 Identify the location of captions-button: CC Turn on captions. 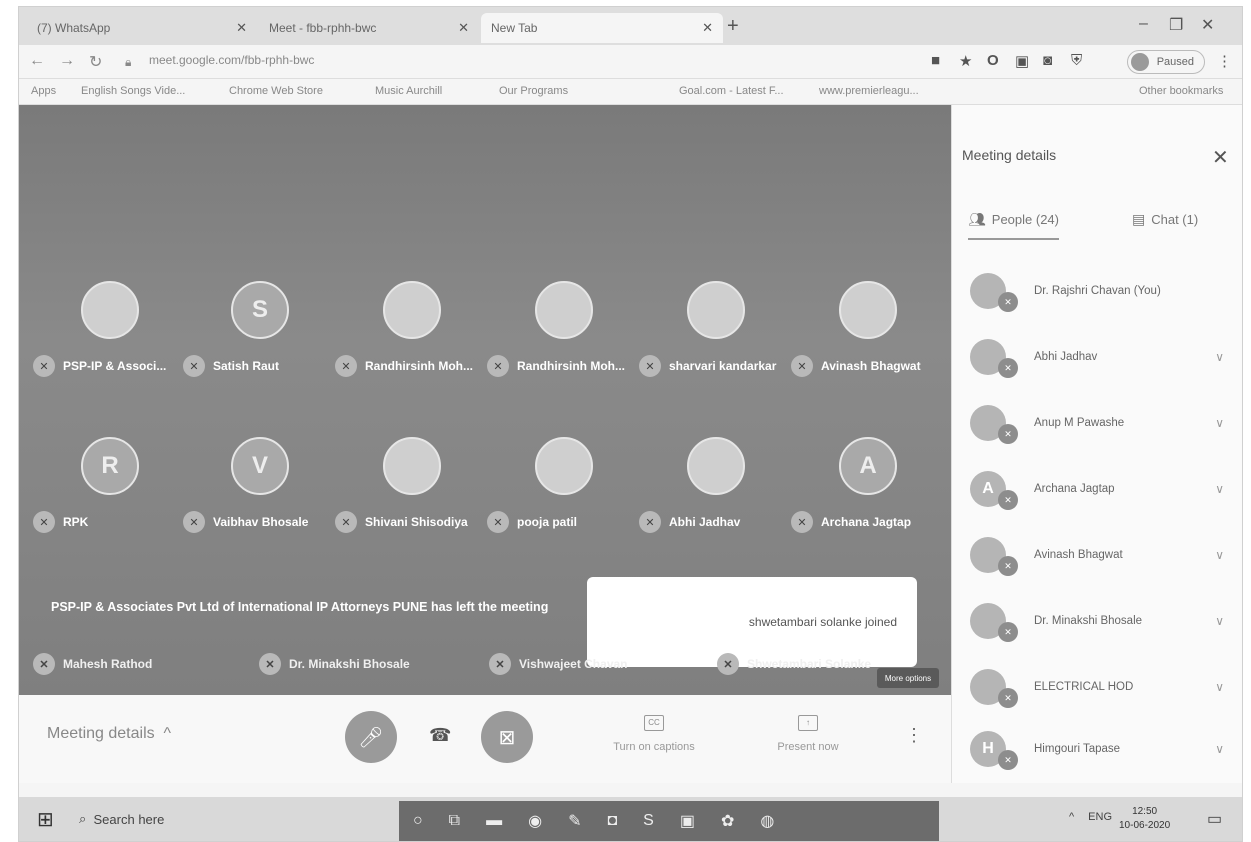
(654, 734).